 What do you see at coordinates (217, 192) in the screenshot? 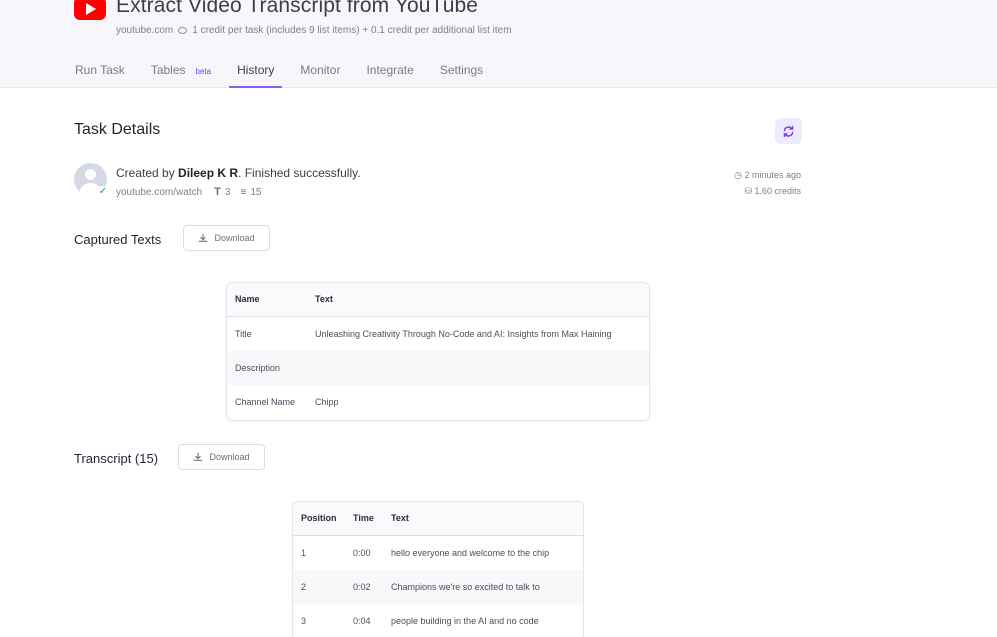
I see `text-count-icon: T` at bounding box center [217, 192].